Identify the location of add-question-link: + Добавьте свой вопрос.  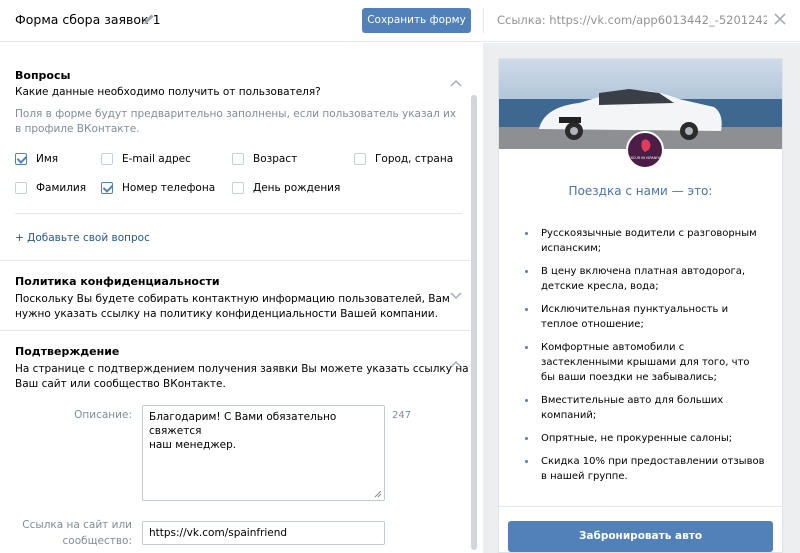
(82, 238).